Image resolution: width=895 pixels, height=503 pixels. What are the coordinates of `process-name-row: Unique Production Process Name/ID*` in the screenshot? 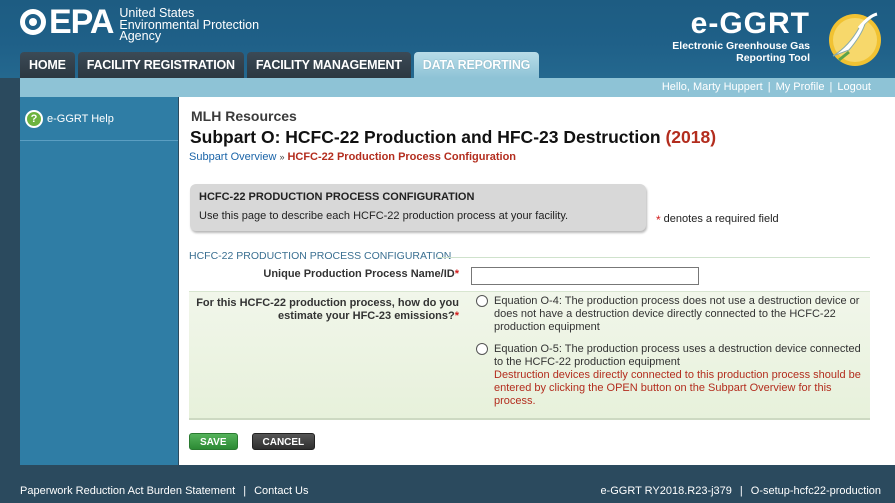 It's located at (529, 277).